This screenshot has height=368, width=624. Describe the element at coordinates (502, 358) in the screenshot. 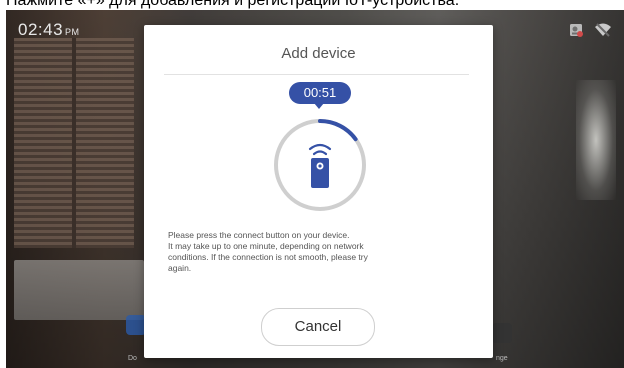

I see `dock-label-right: nge` at that location.